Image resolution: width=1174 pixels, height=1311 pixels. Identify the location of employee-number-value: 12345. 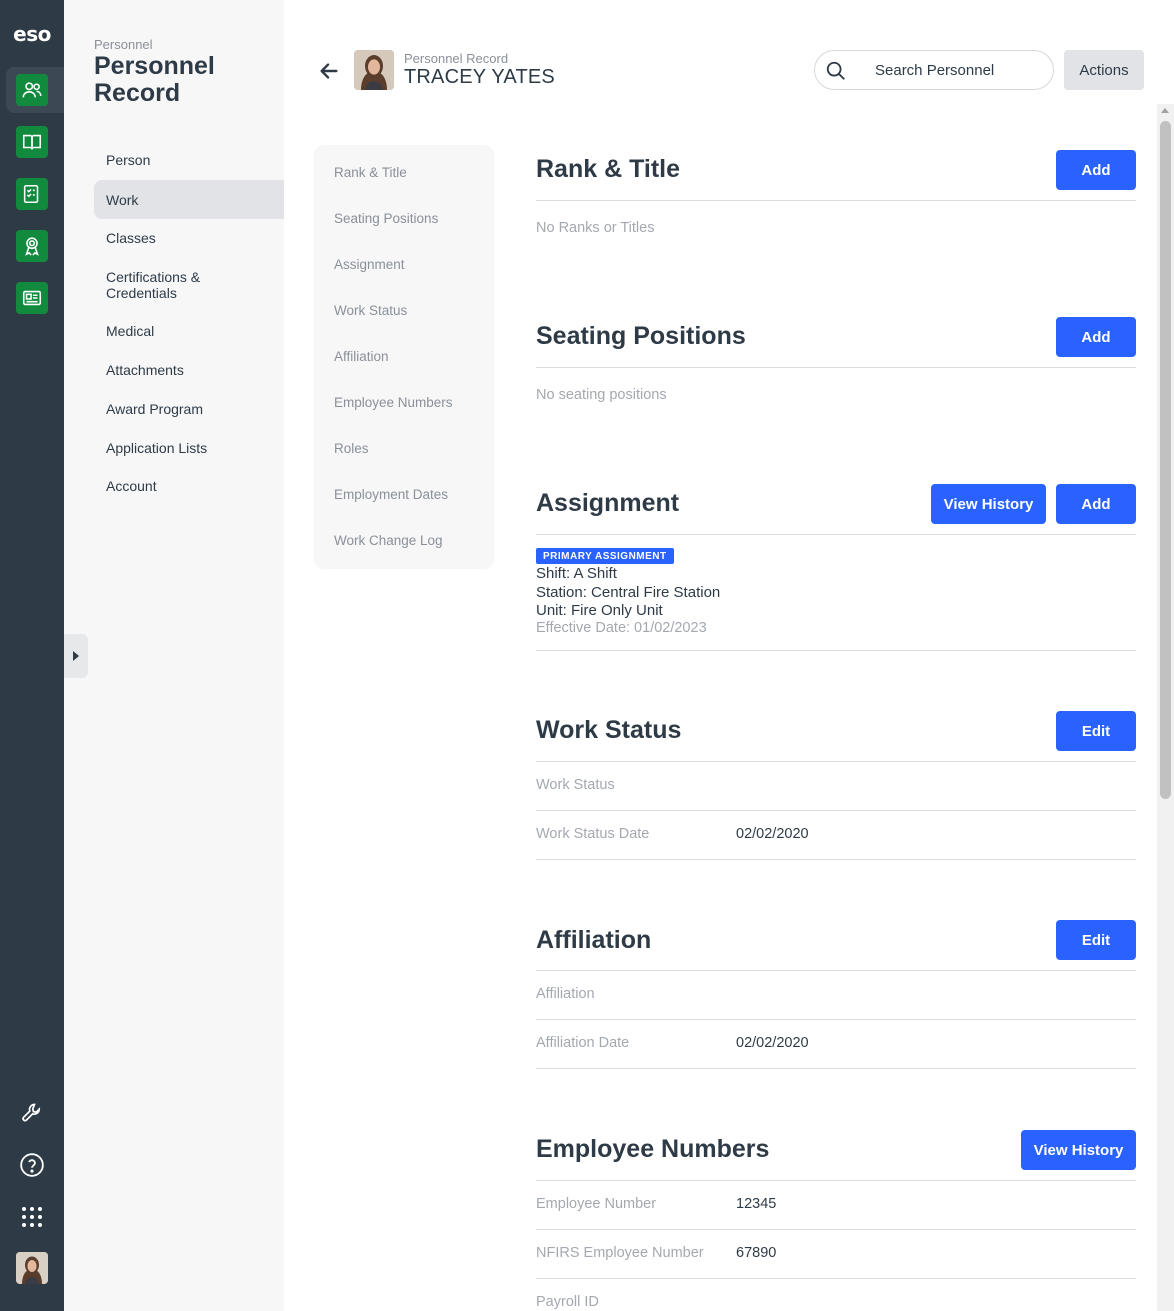
(756, 1204).